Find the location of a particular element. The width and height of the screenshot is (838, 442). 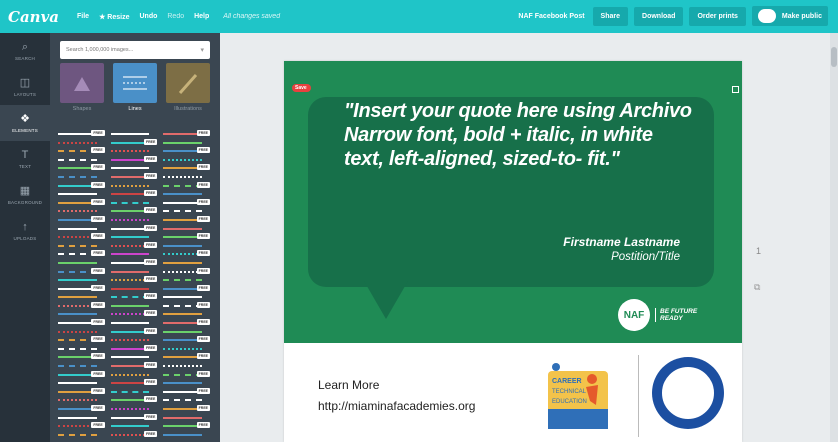

category-shapes: Shapes is located at coordinates (82, 87).